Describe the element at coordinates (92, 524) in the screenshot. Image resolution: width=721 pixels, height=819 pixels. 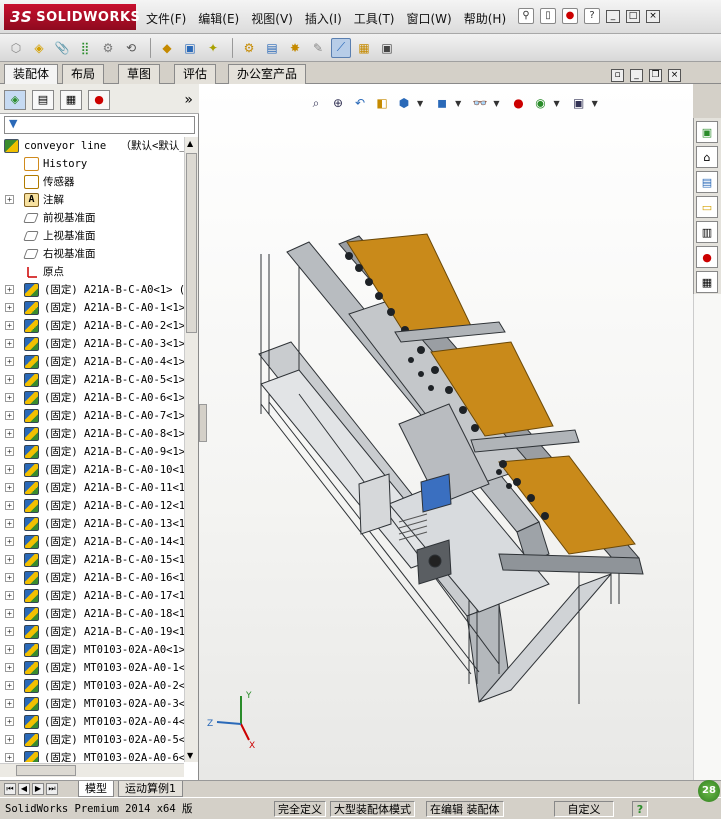
I see `tree-item-component: + (固定) A21A-B-C-A0-13<1` at that location.